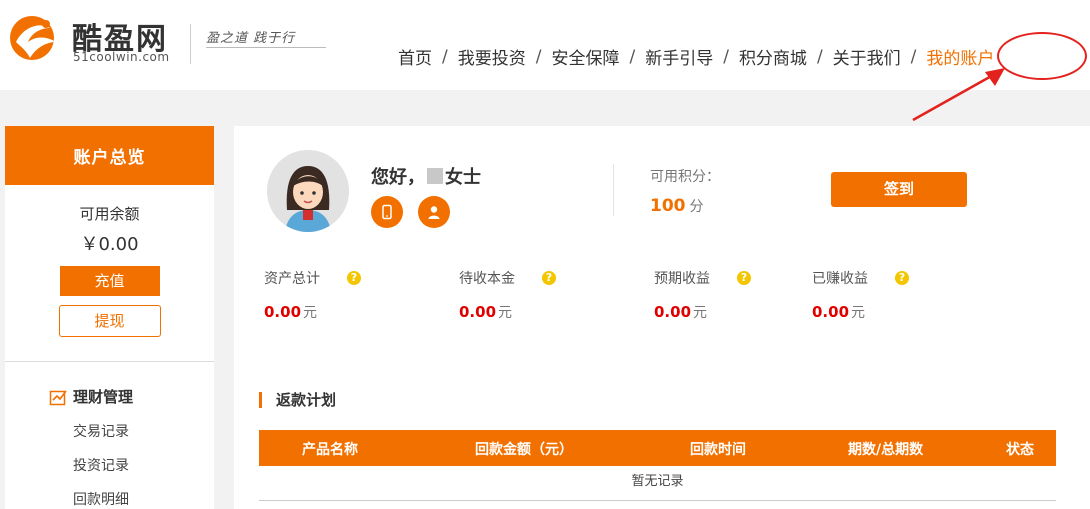  Describe the element at coordinates (487, 279) in the screenshot. I see `stat-label: 待收本金` at that location.